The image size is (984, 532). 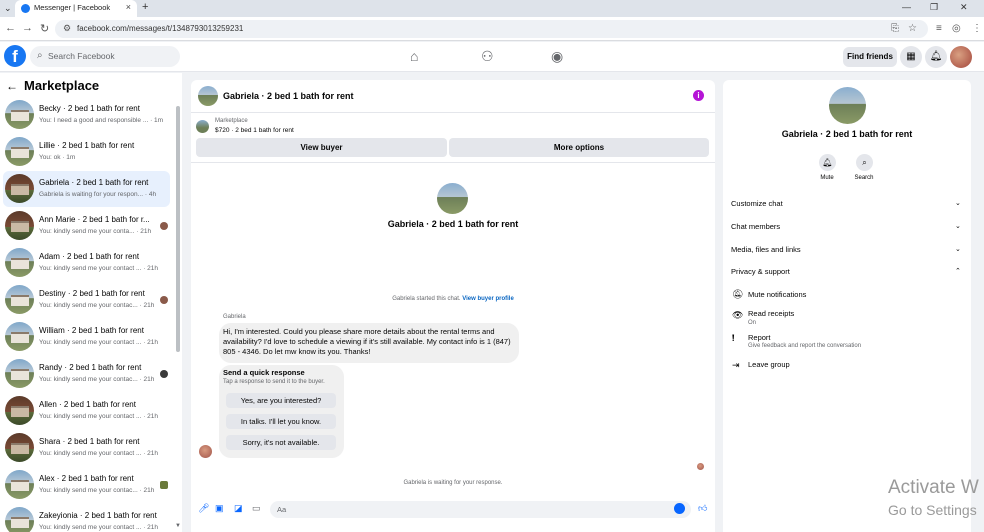 What do you see at coordinates (282, 509) in the screenshot?
I see `message-placeholder: Aa` at bounding box center [282, 509].